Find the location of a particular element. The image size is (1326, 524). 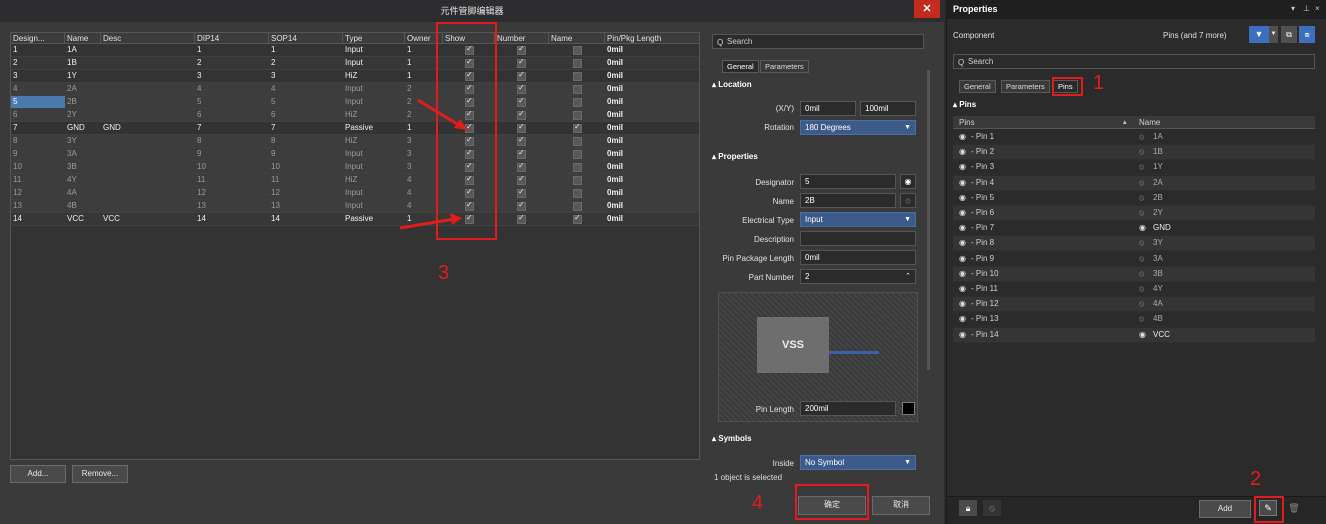

arrow-top is located at coordinates (442, 114).